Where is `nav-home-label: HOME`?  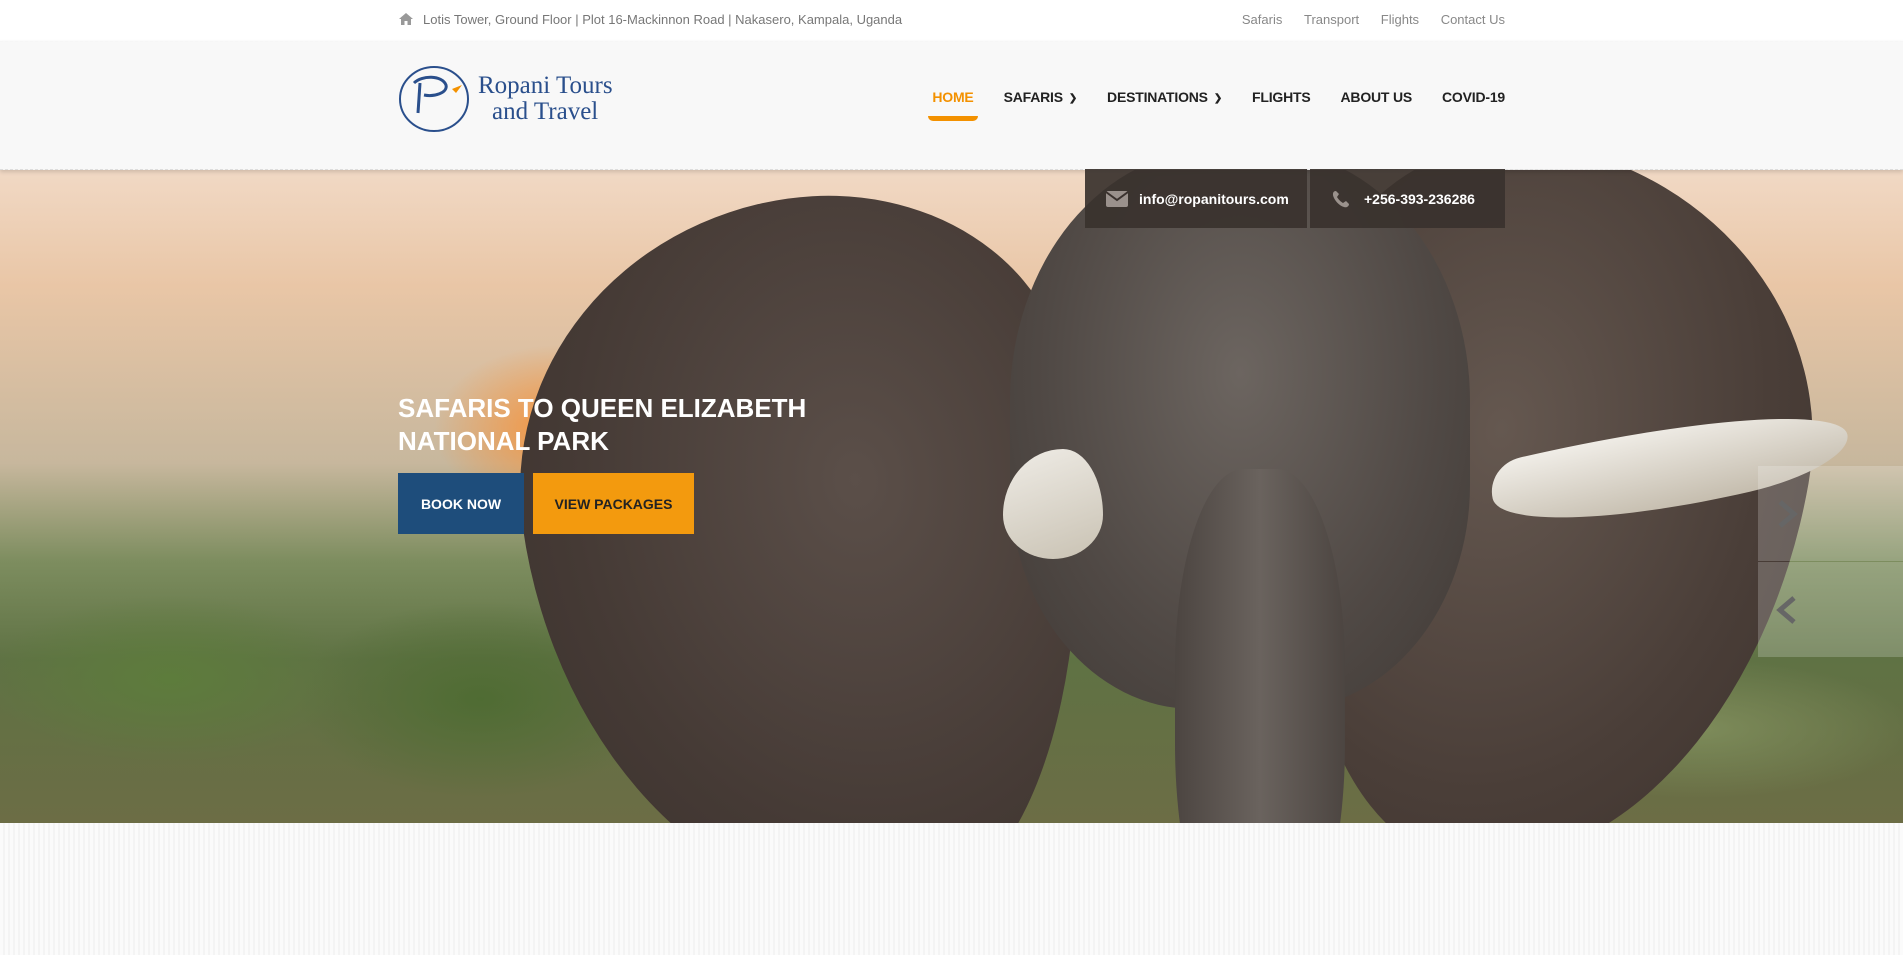
nav-home-label: HOME is located at coordinates (953, 97).